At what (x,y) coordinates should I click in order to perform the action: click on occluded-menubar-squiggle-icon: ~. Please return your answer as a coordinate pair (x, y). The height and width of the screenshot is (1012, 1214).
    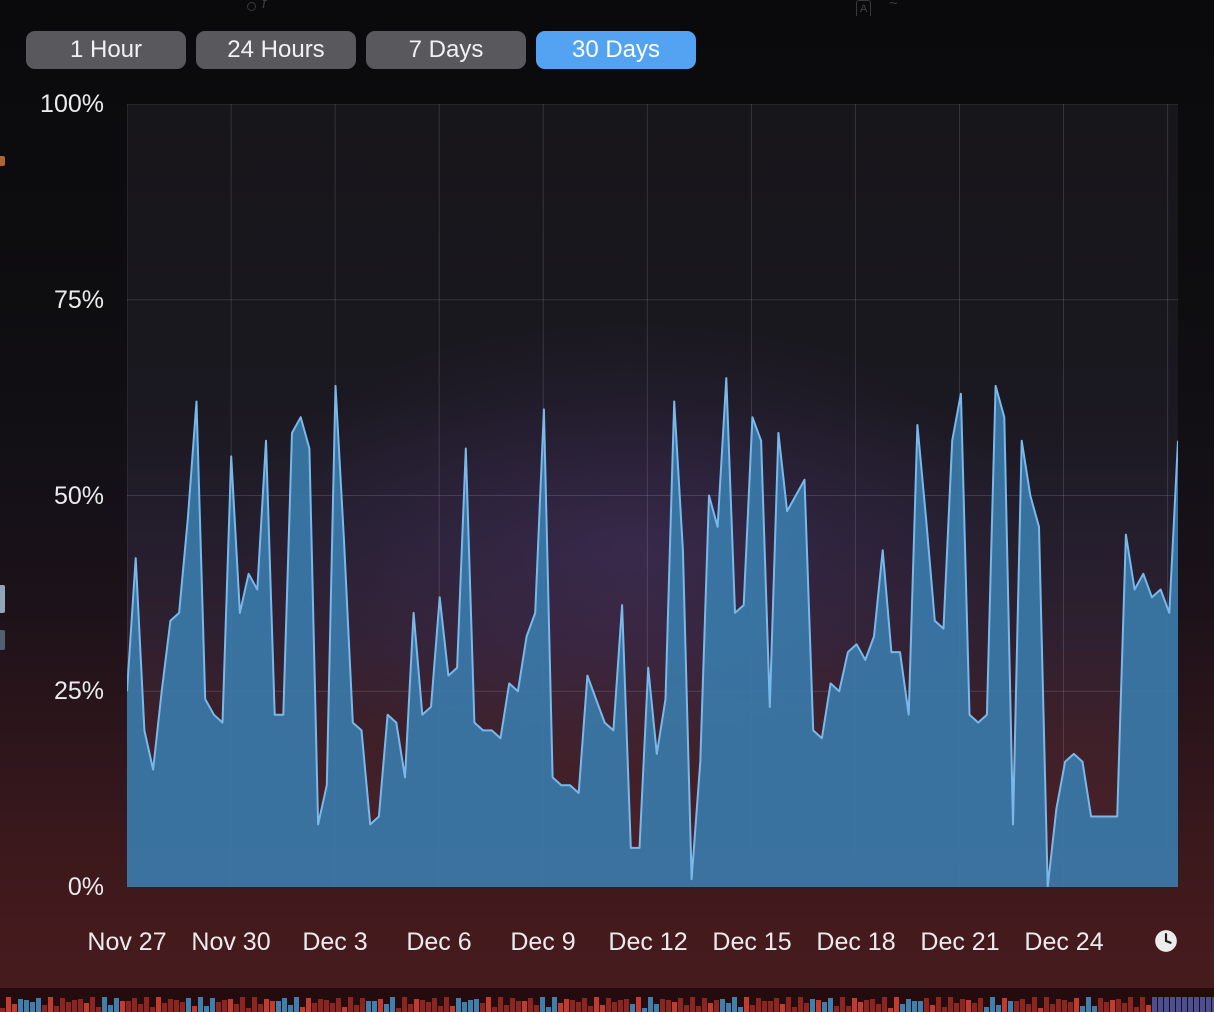
    Looking at the image, I should click on (893, 6).